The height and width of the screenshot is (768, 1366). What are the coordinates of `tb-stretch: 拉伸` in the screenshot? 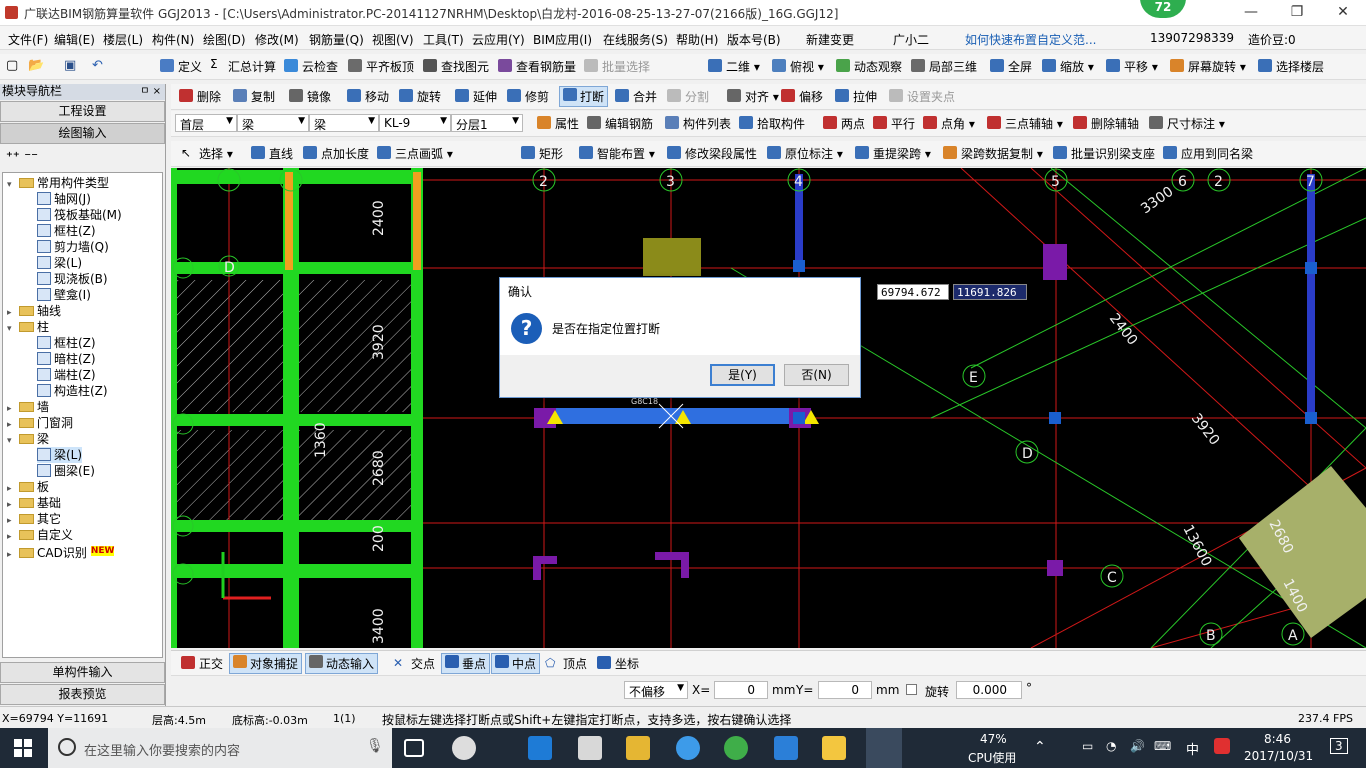 It's located at (856, 96).